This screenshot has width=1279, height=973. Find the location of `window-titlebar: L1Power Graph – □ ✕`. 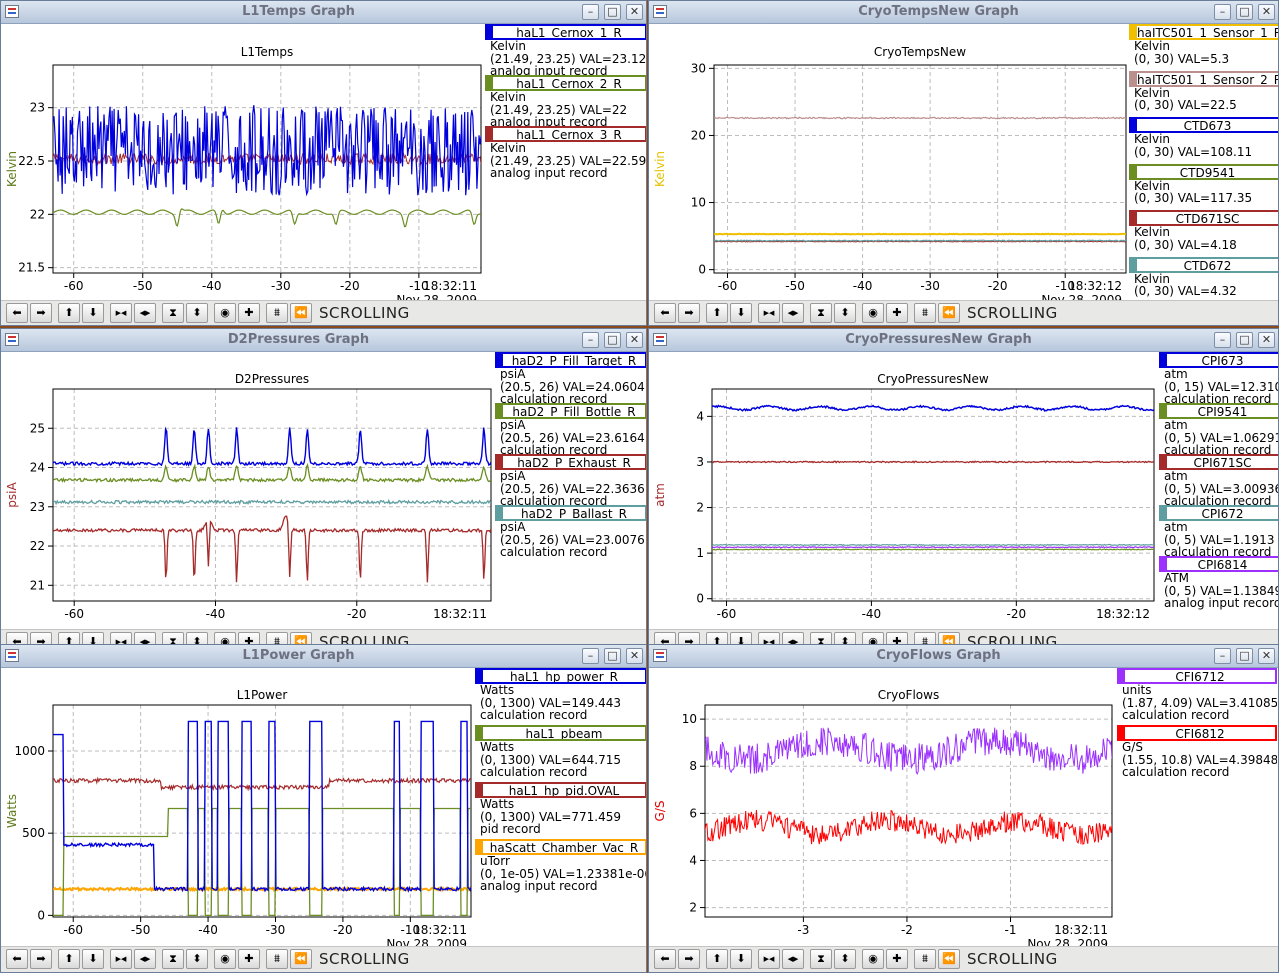

window-titlebar: L1Power Graph – □ ✕ is located at coordinates (323, 656).